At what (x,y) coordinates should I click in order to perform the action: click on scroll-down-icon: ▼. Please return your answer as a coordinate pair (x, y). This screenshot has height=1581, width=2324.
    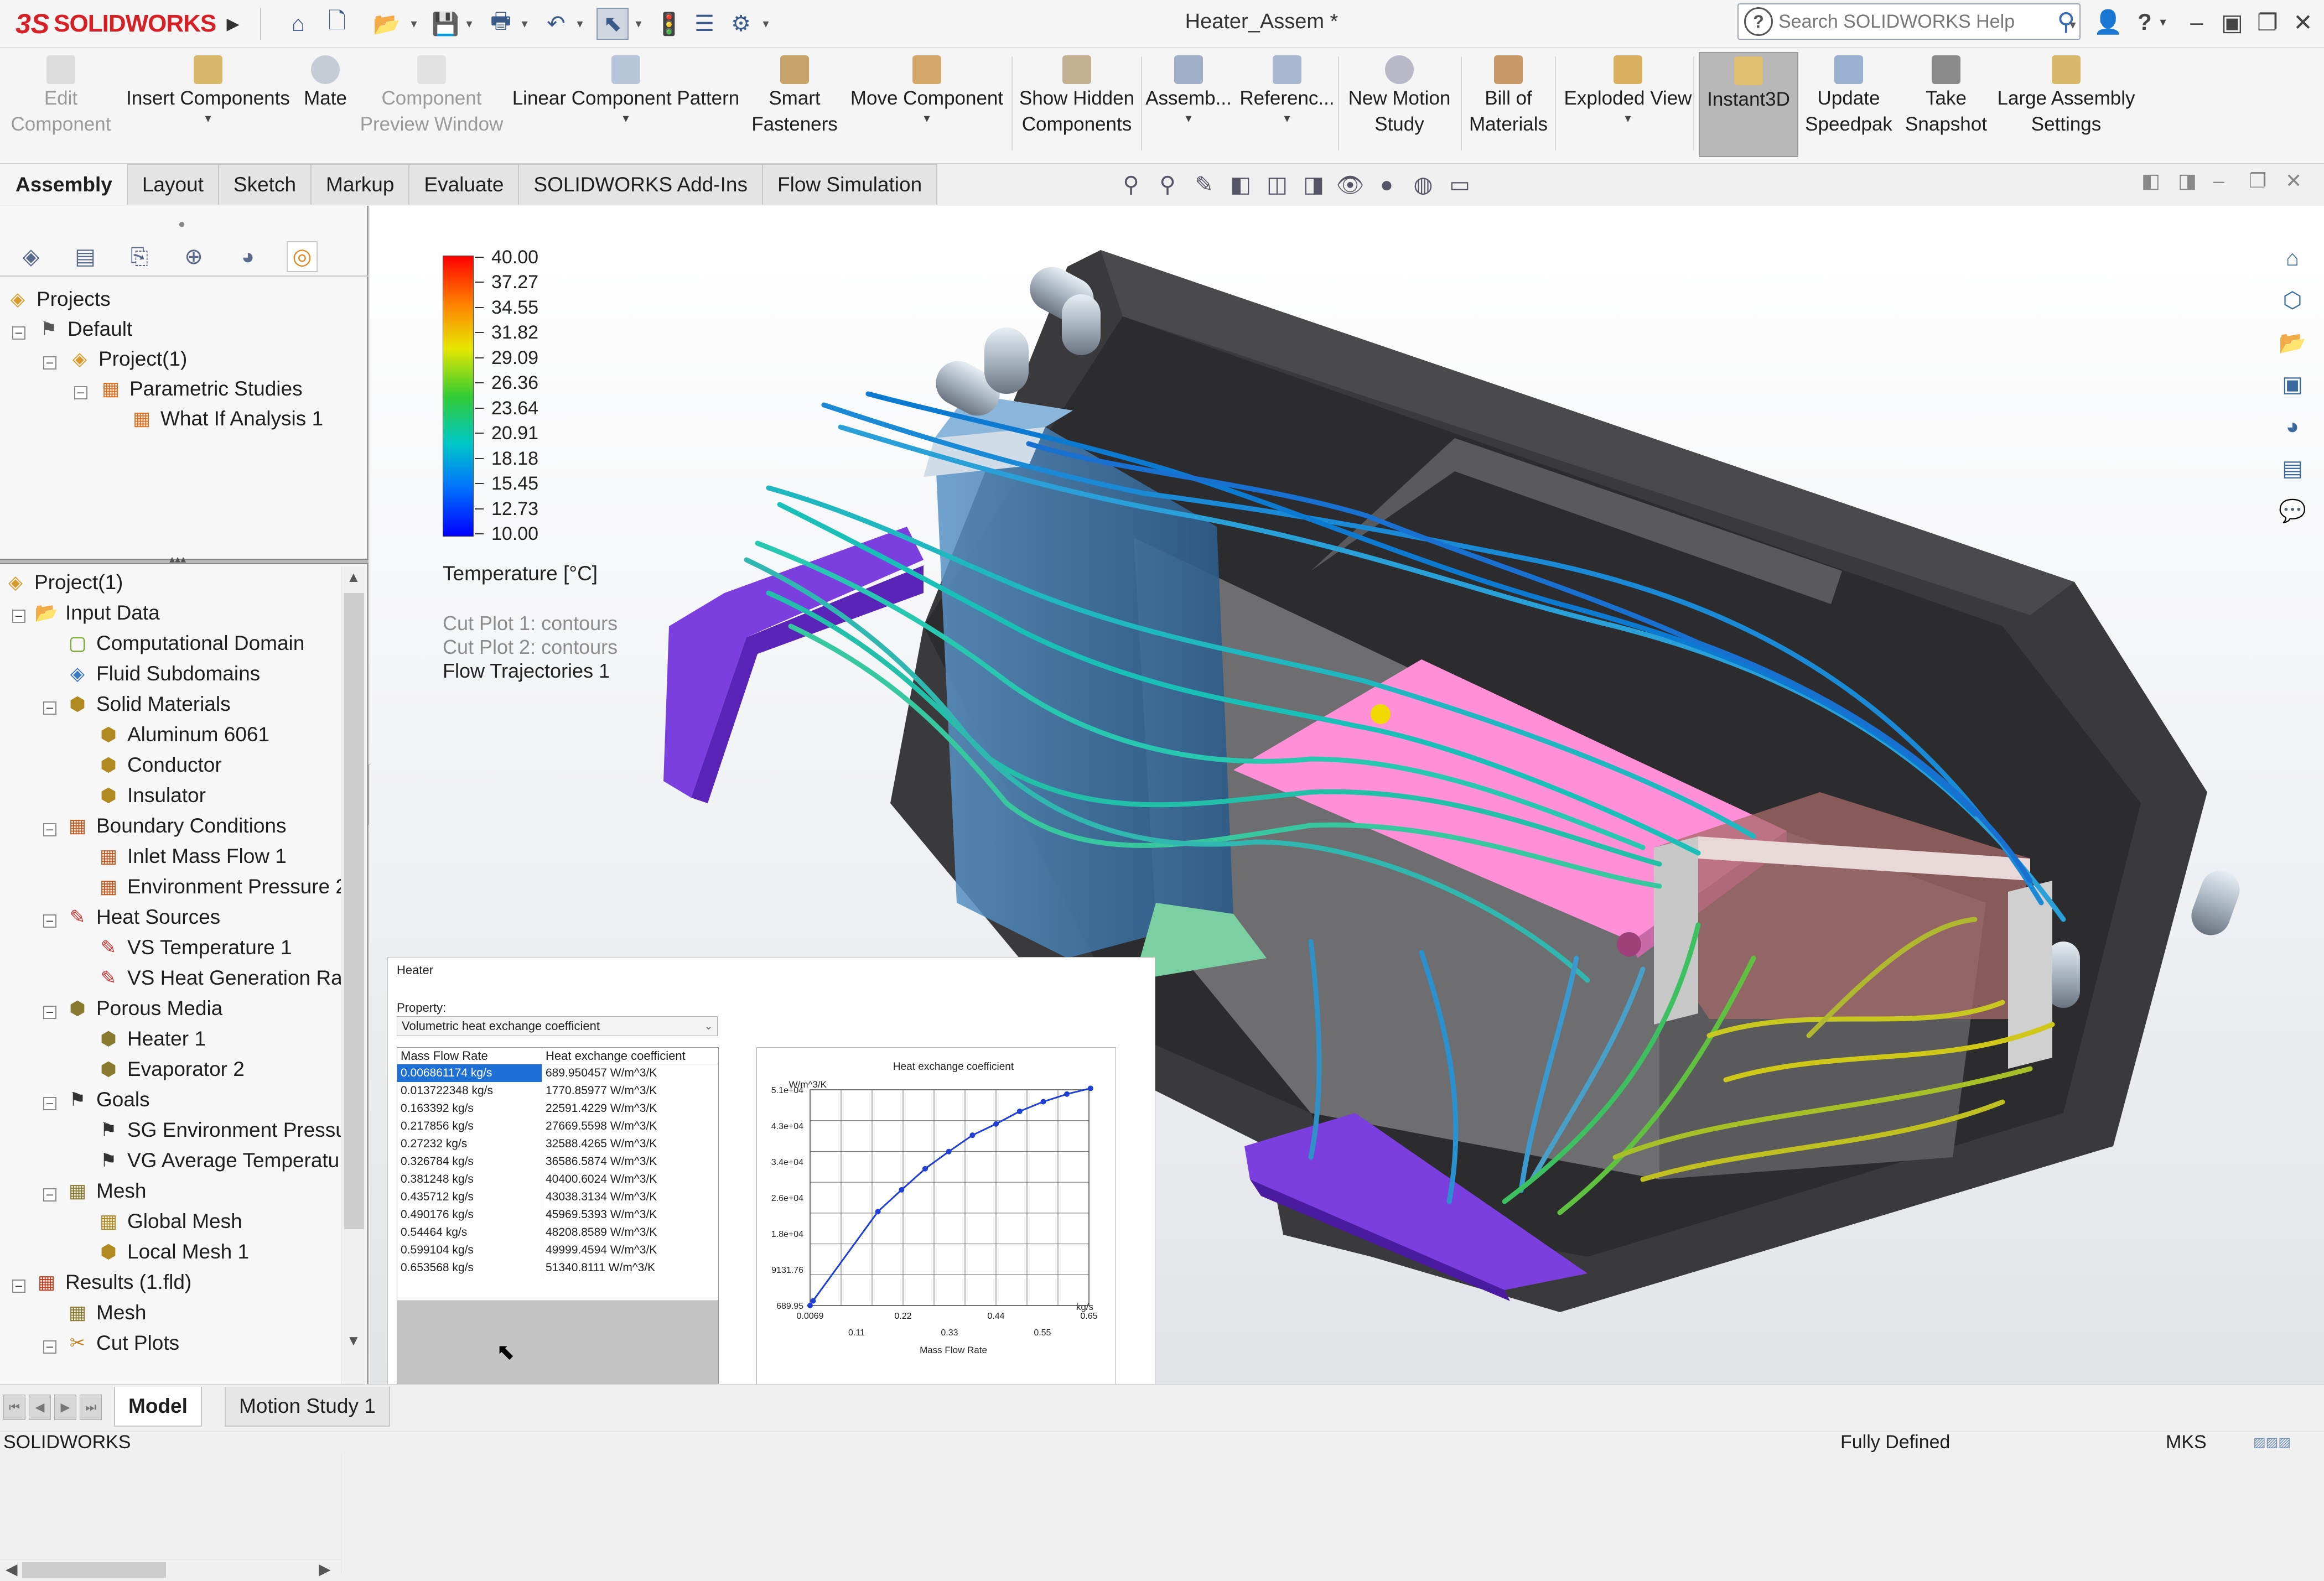
    Looking at the image, I should click on (354, 1340).